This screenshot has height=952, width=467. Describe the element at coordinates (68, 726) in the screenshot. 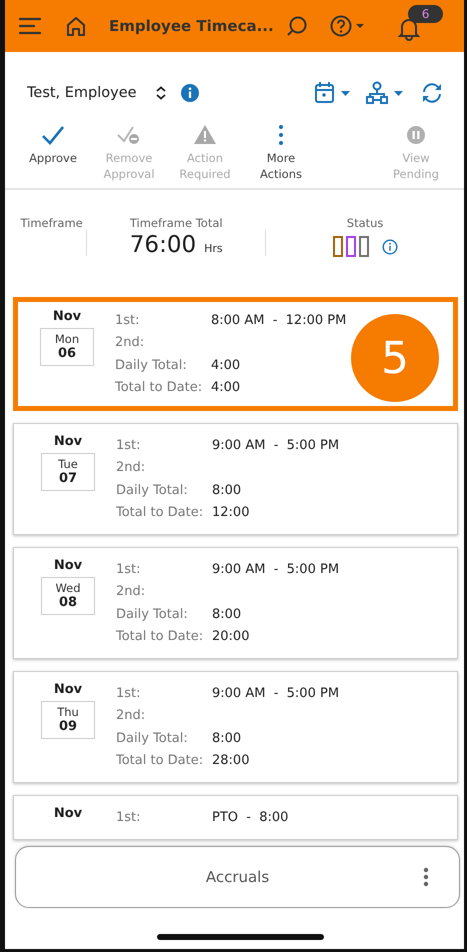

I see `day-number: 09` at that location.